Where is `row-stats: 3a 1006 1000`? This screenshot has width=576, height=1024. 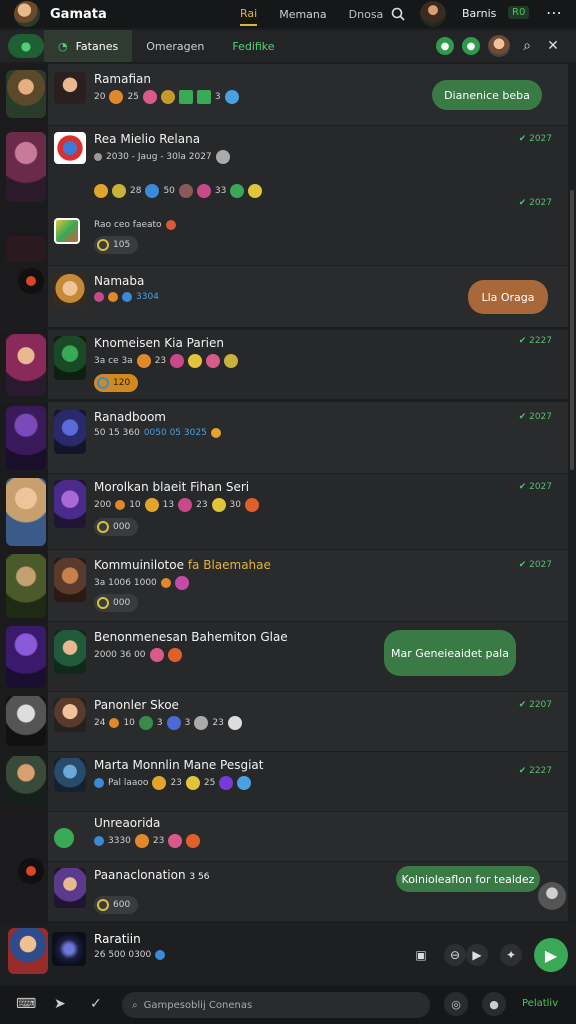
row-stats: 3a 1006 1000 is located at coordinates (141, 583).